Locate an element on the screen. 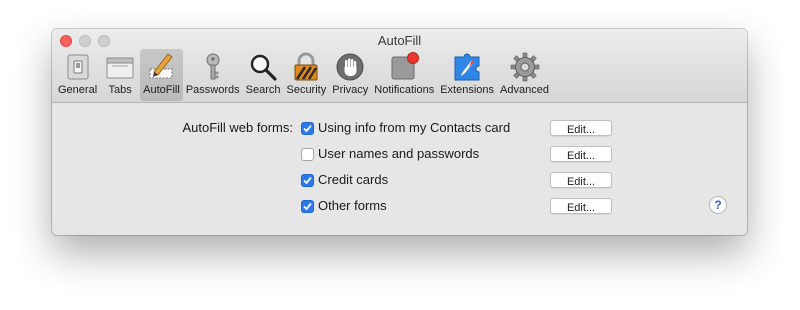 This screenshot has height=310, width=800. magnifier-icon is located at coordinates (263, 67).